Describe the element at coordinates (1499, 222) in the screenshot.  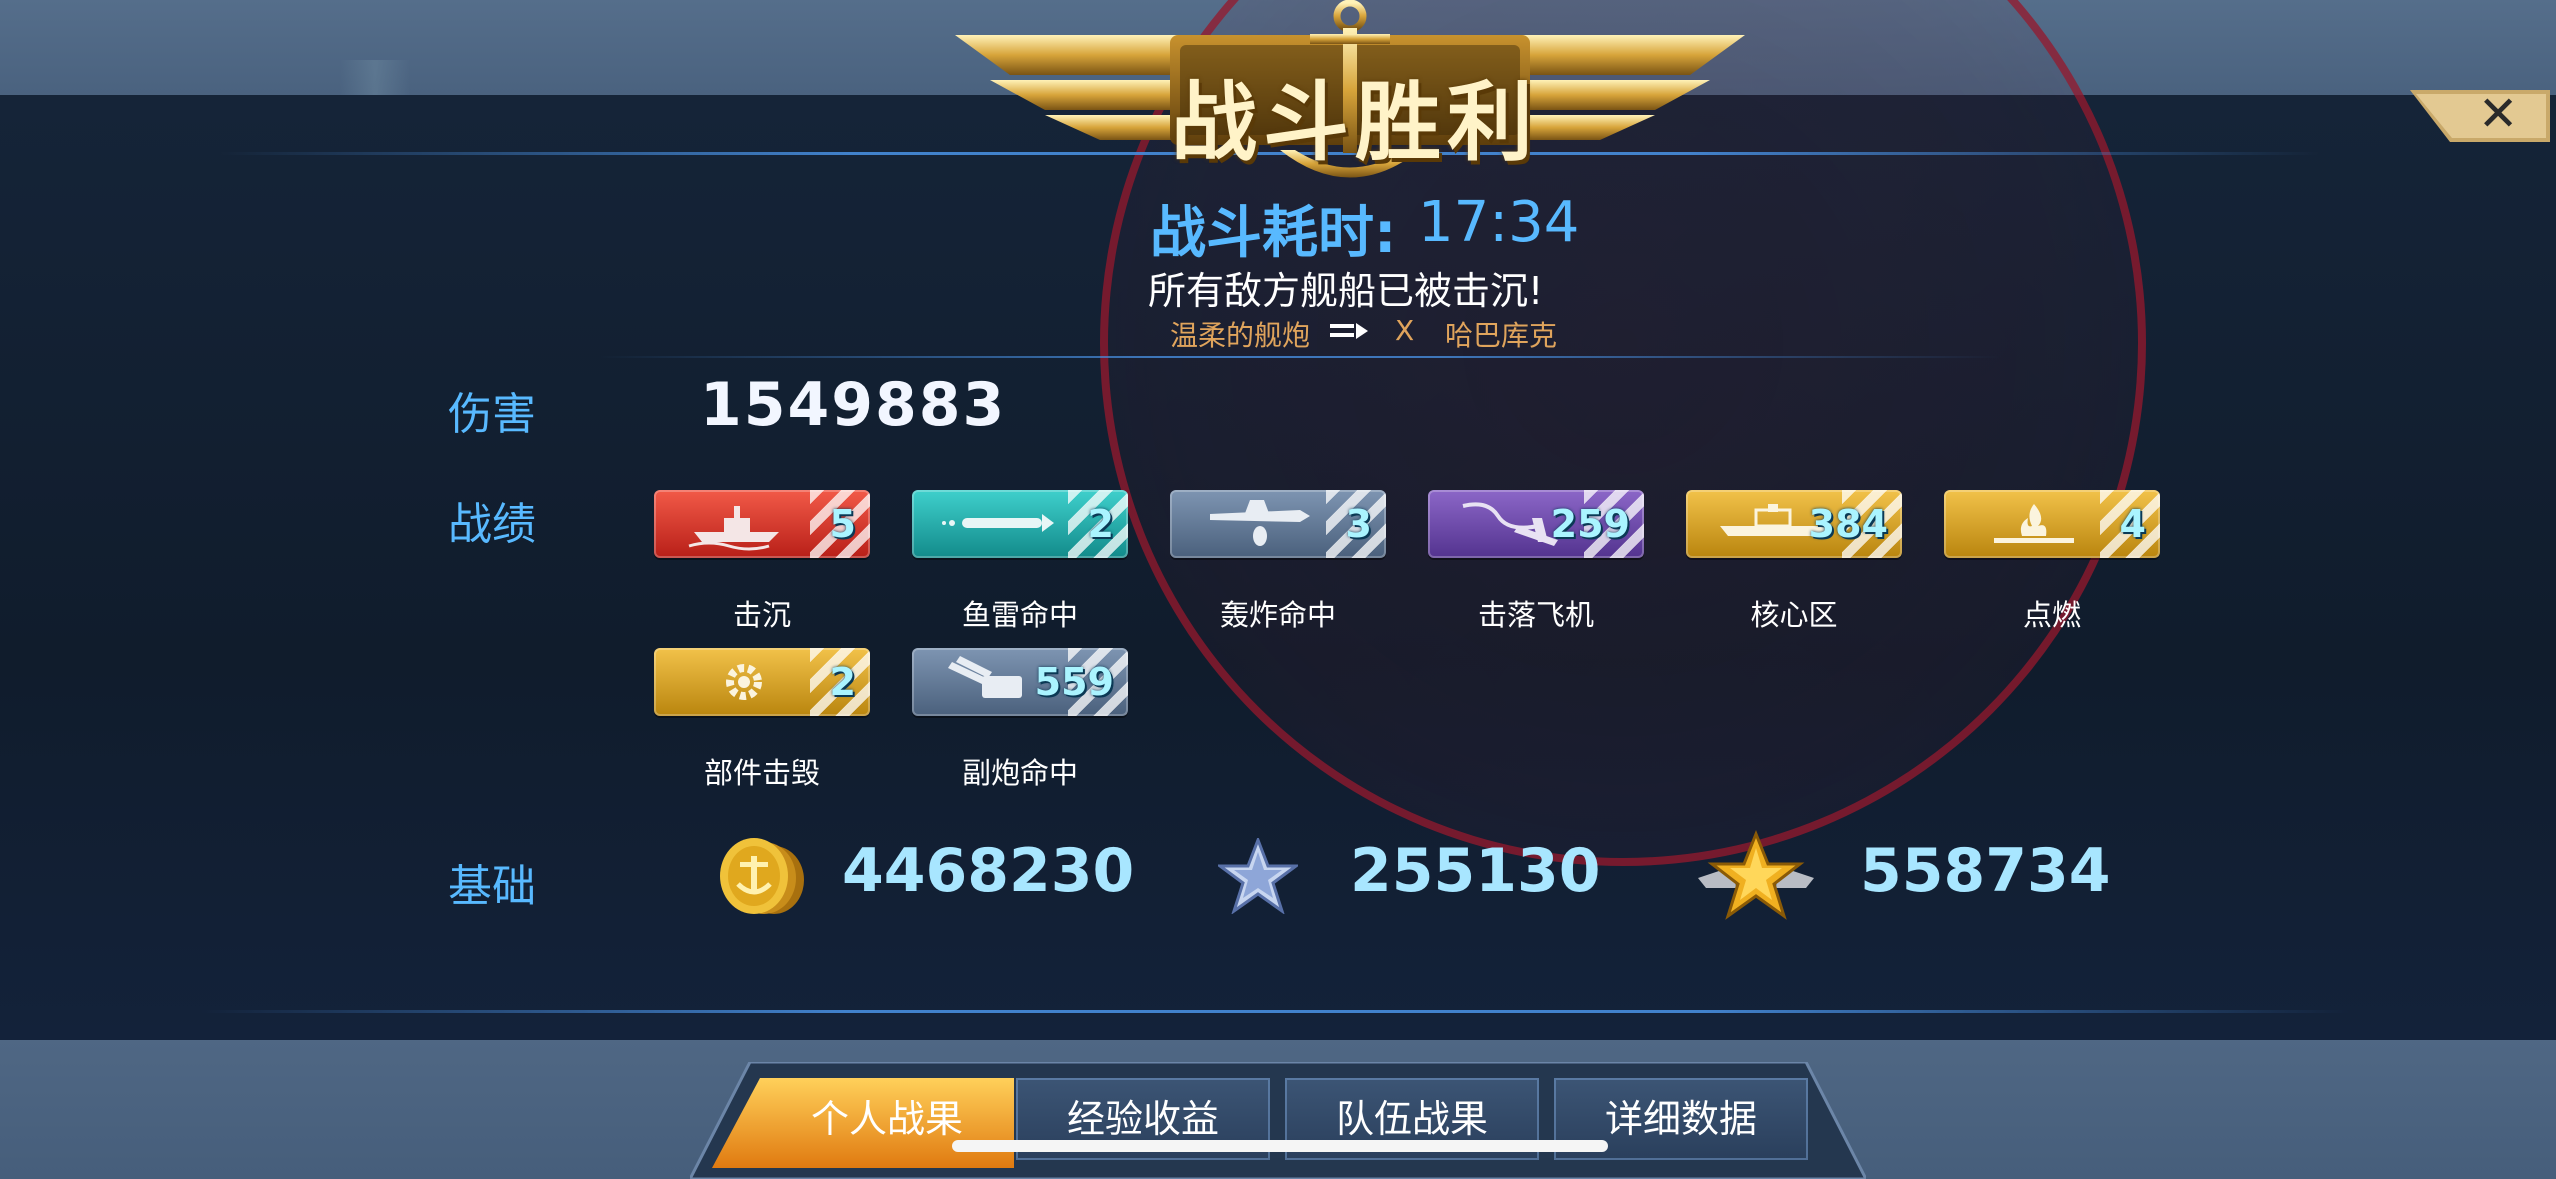
I see `battle-time-value: 17:34` at that location.